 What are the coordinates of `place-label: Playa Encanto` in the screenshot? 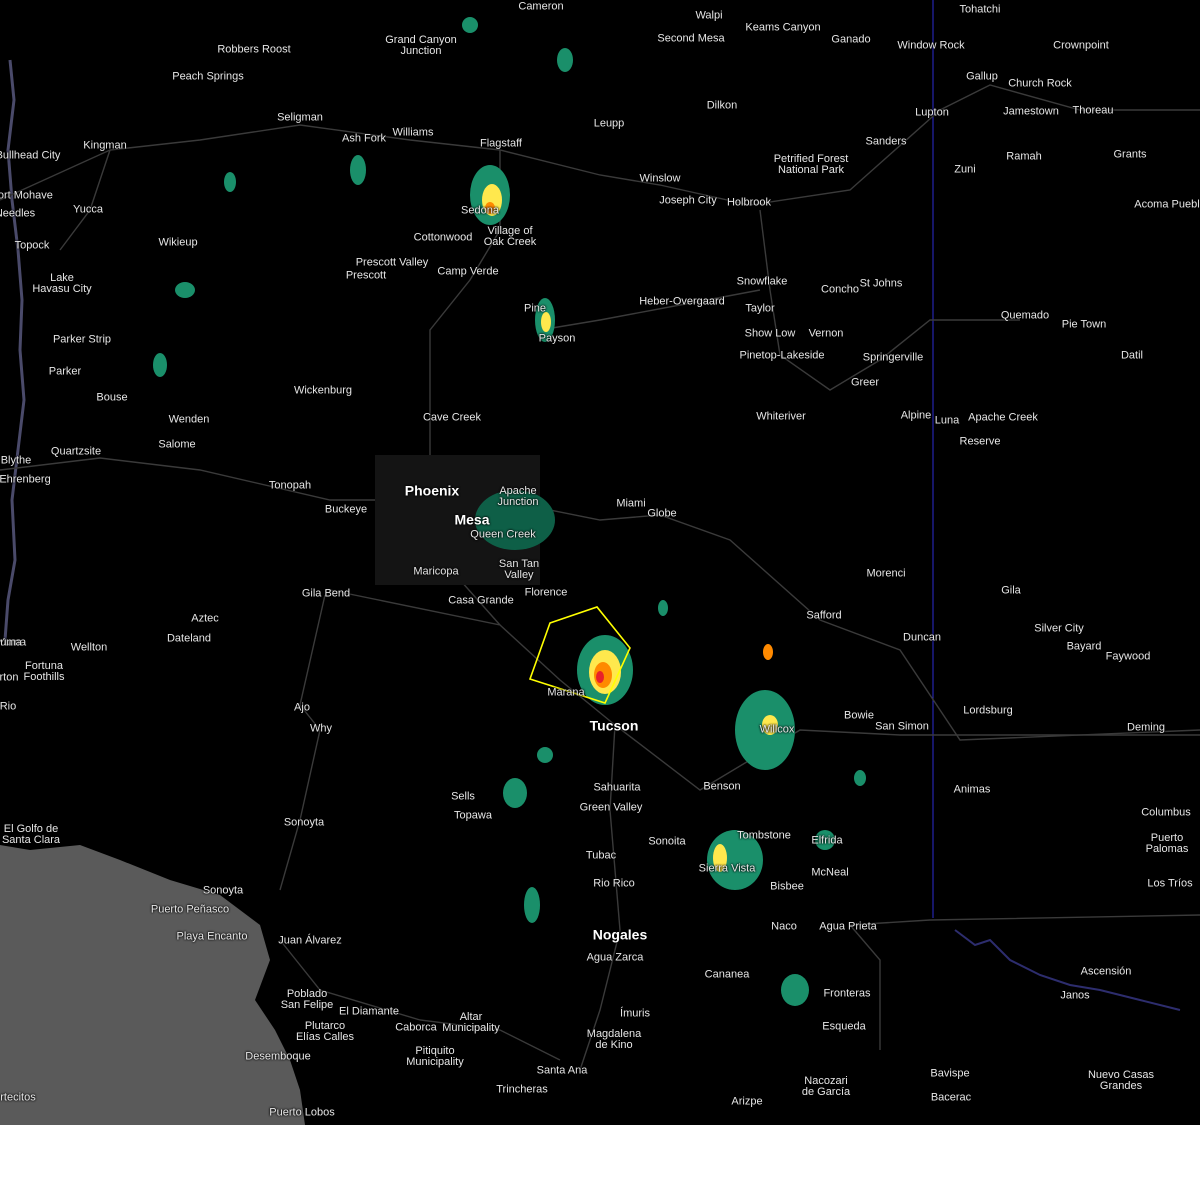 It's located at (212, 936).